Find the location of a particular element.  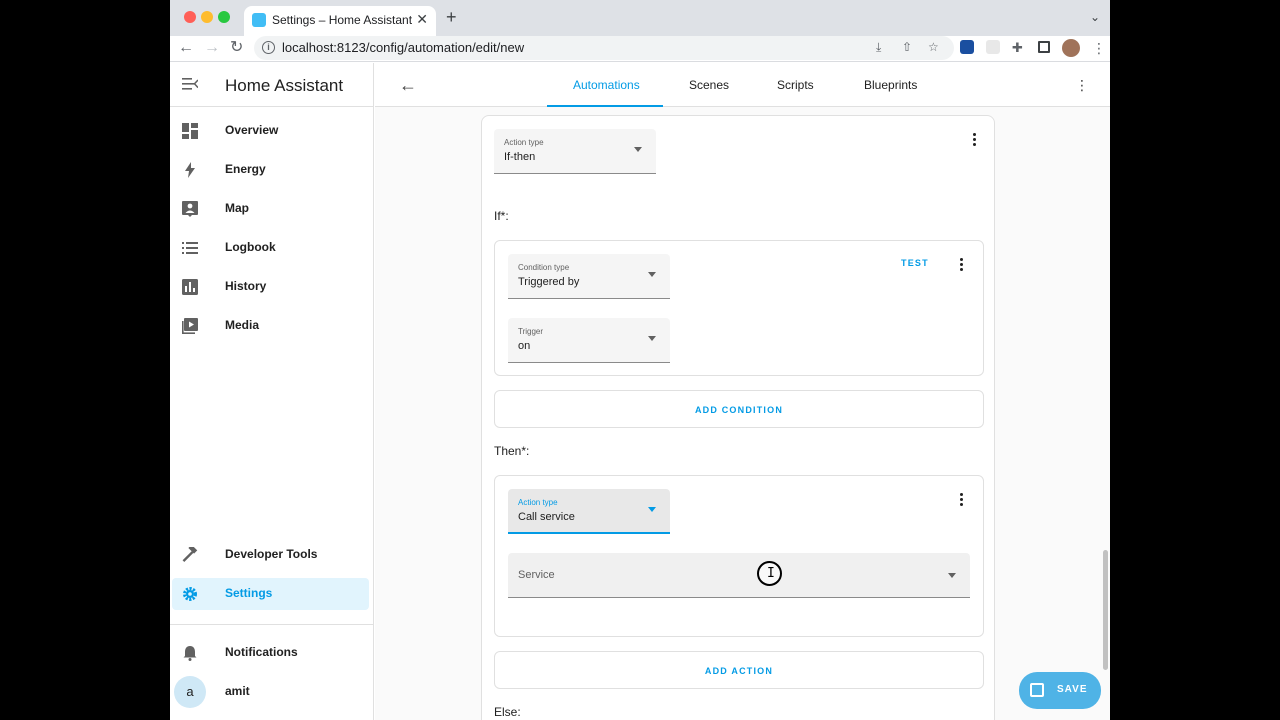

tab-automations: Automations is located at coordinates (606, 85).